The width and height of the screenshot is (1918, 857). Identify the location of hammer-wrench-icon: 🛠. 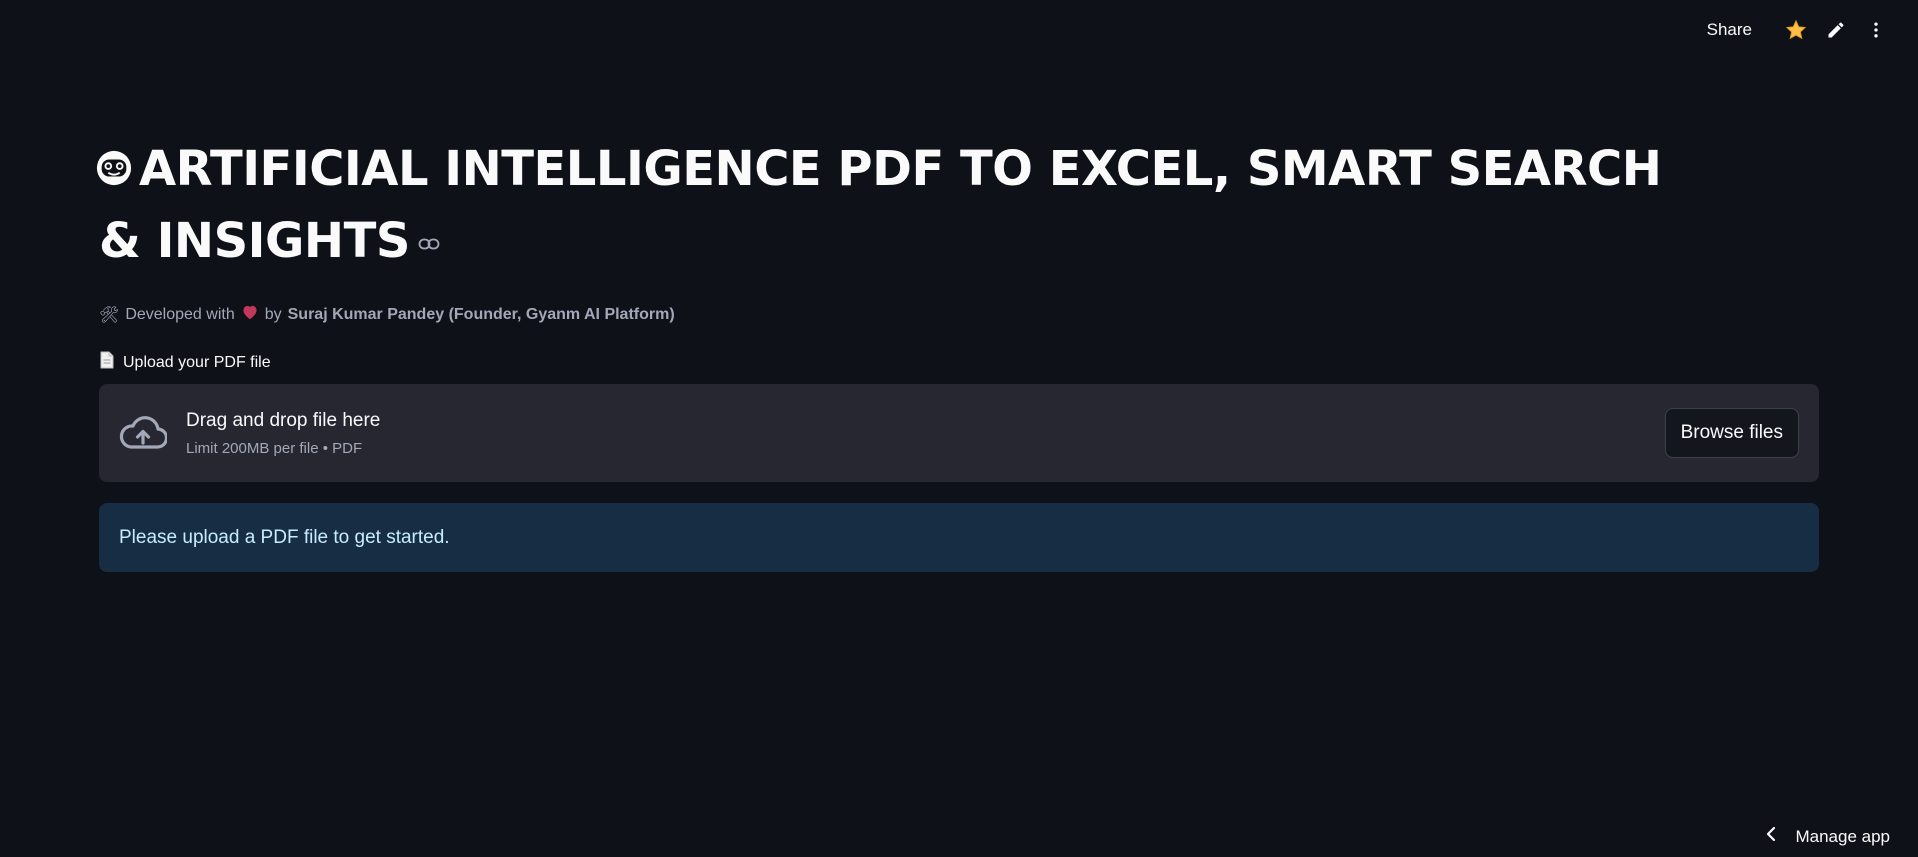
(109, 315).